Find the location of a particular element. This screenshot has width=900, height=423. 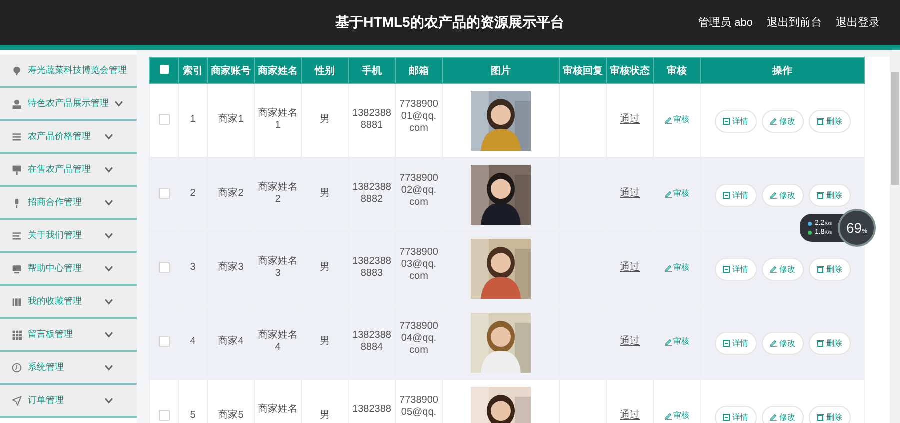

sidebar-item: 招商合作管理 is located at coordinates (68, 203).